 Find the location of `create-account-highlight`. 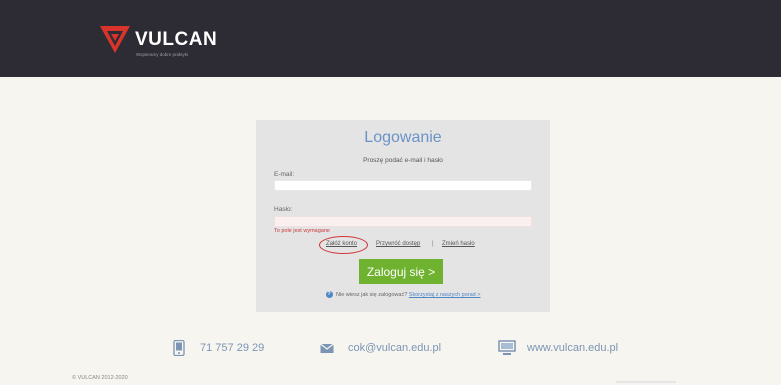

create-account-highlight is located at coordinates (343, 245).